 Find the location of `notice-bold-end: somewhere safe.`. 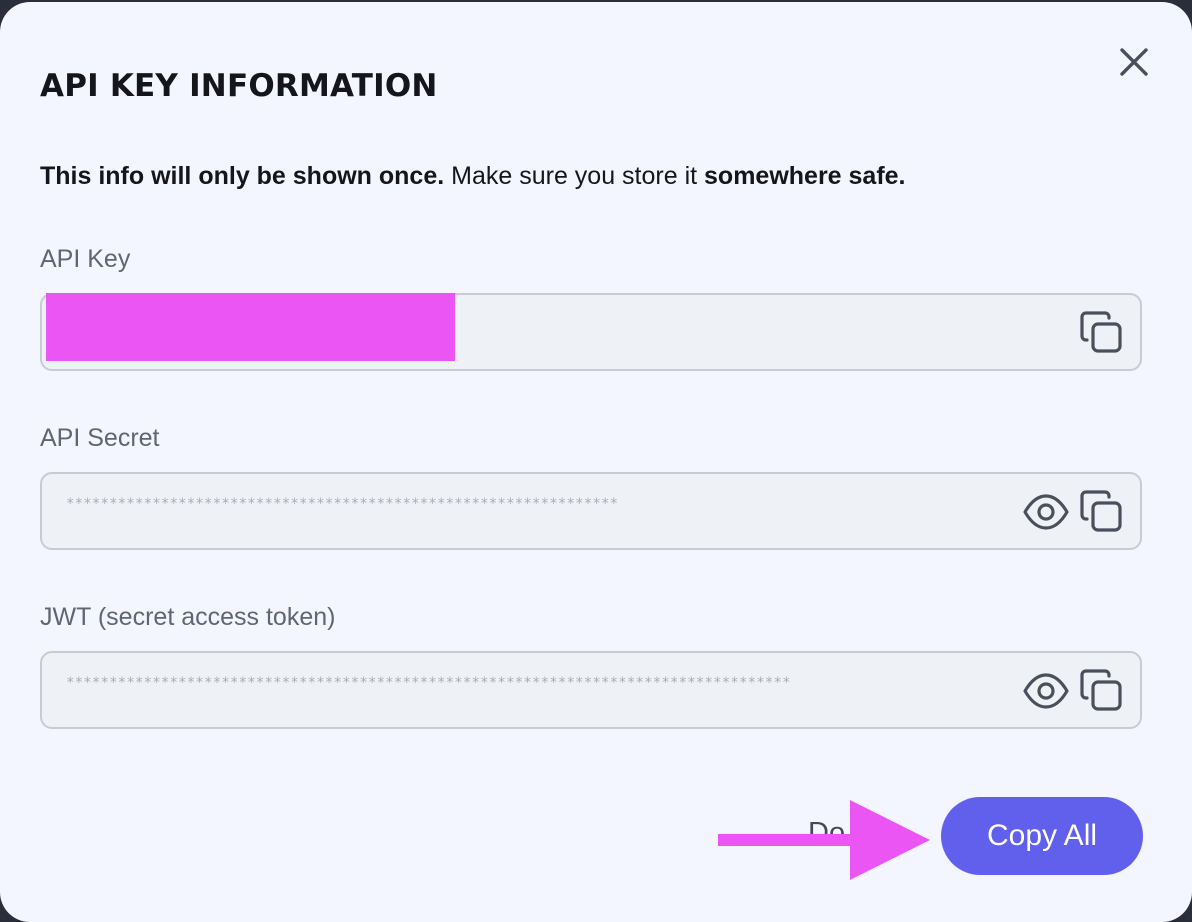

notice-bold-end: somewhere safe. is located at coordinates (805, 176).